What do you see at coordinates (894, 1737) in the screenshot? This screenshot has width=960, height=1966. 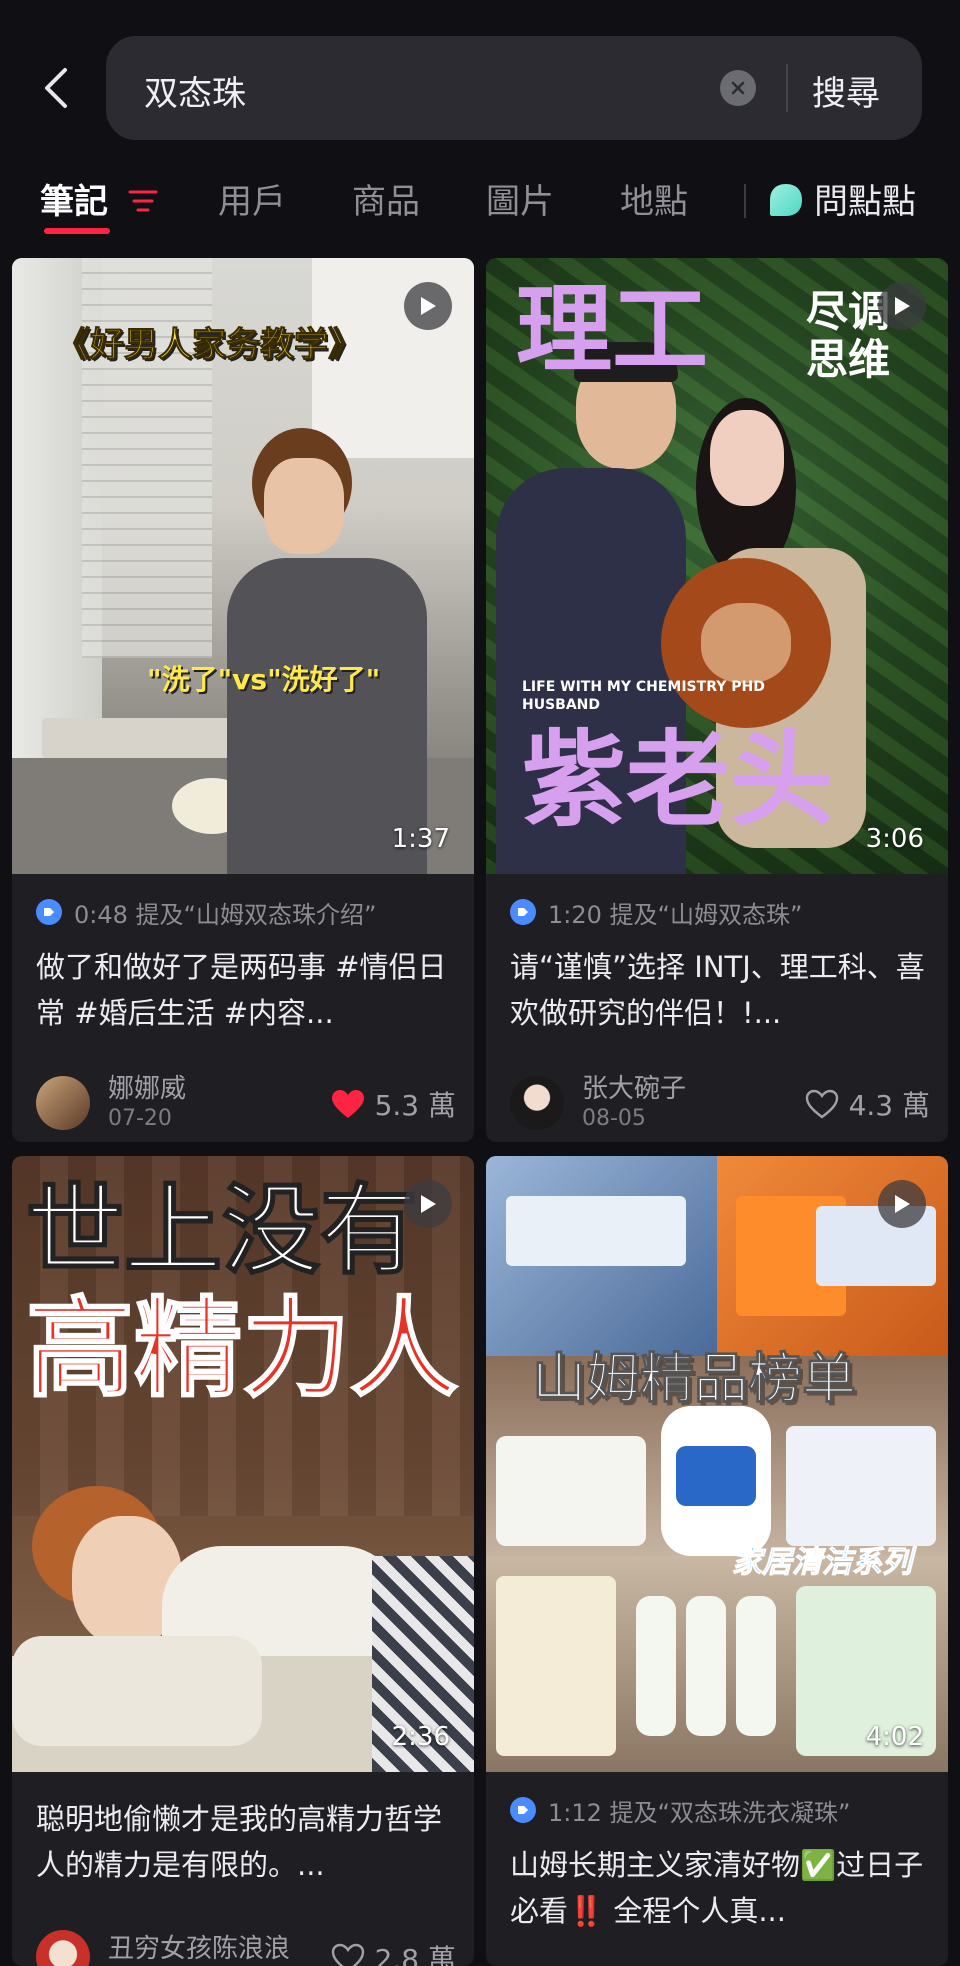 I see `video-duration: 4:02` at bounding box center [894, 1737].